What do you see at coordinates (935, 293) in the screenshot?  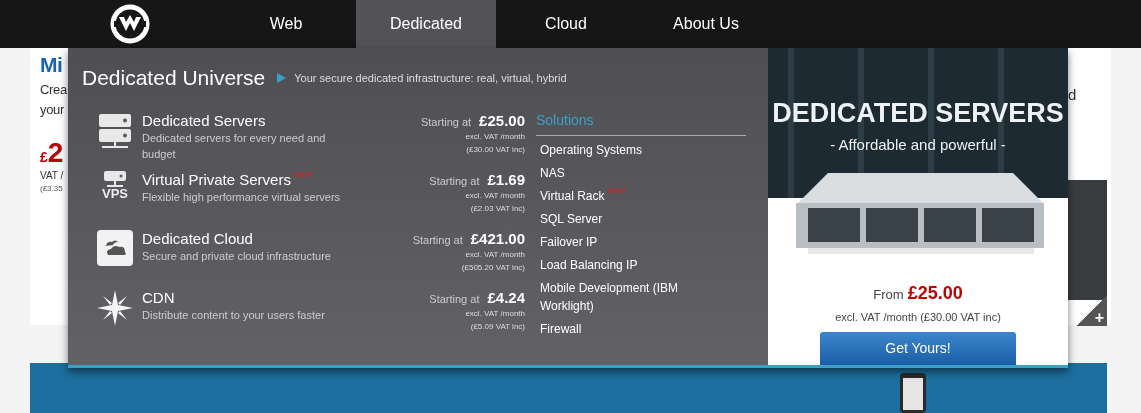 I see `promo-price: £25.00` at bounding box center [935, 293].